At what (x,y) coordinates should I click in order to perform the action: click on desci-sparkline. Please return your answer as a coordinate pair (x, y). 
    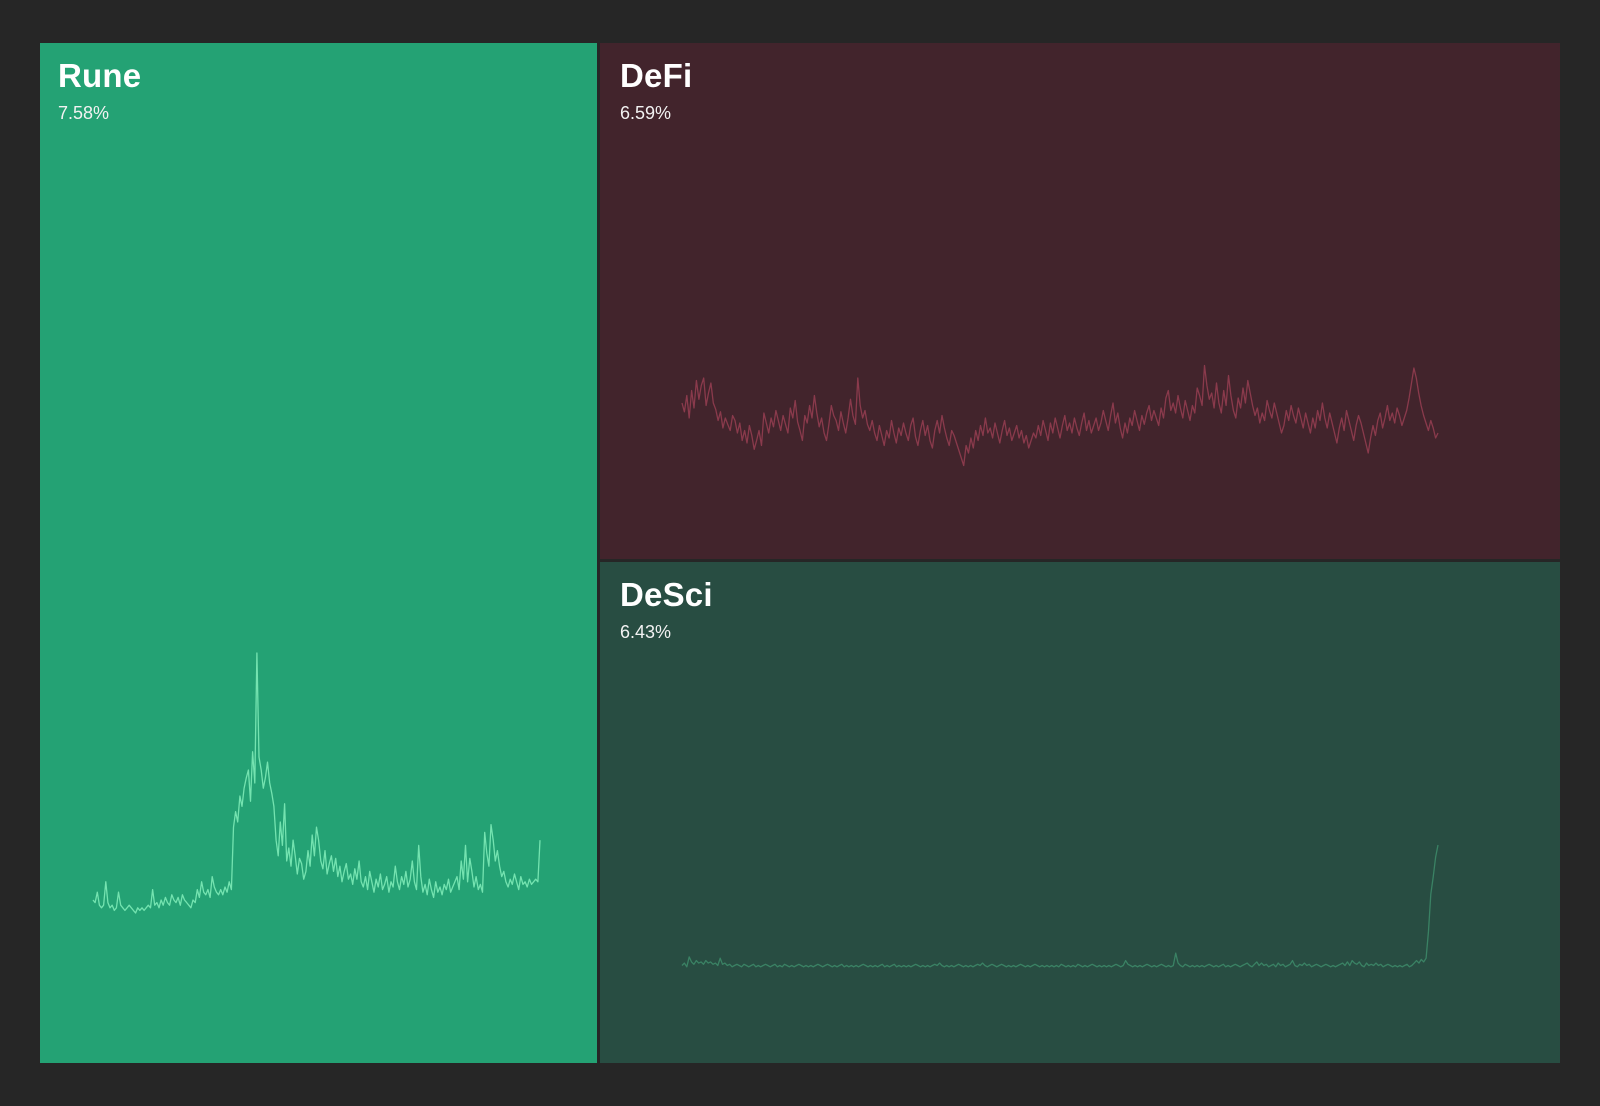
    Looking at the image, I should click on (1060, 906).